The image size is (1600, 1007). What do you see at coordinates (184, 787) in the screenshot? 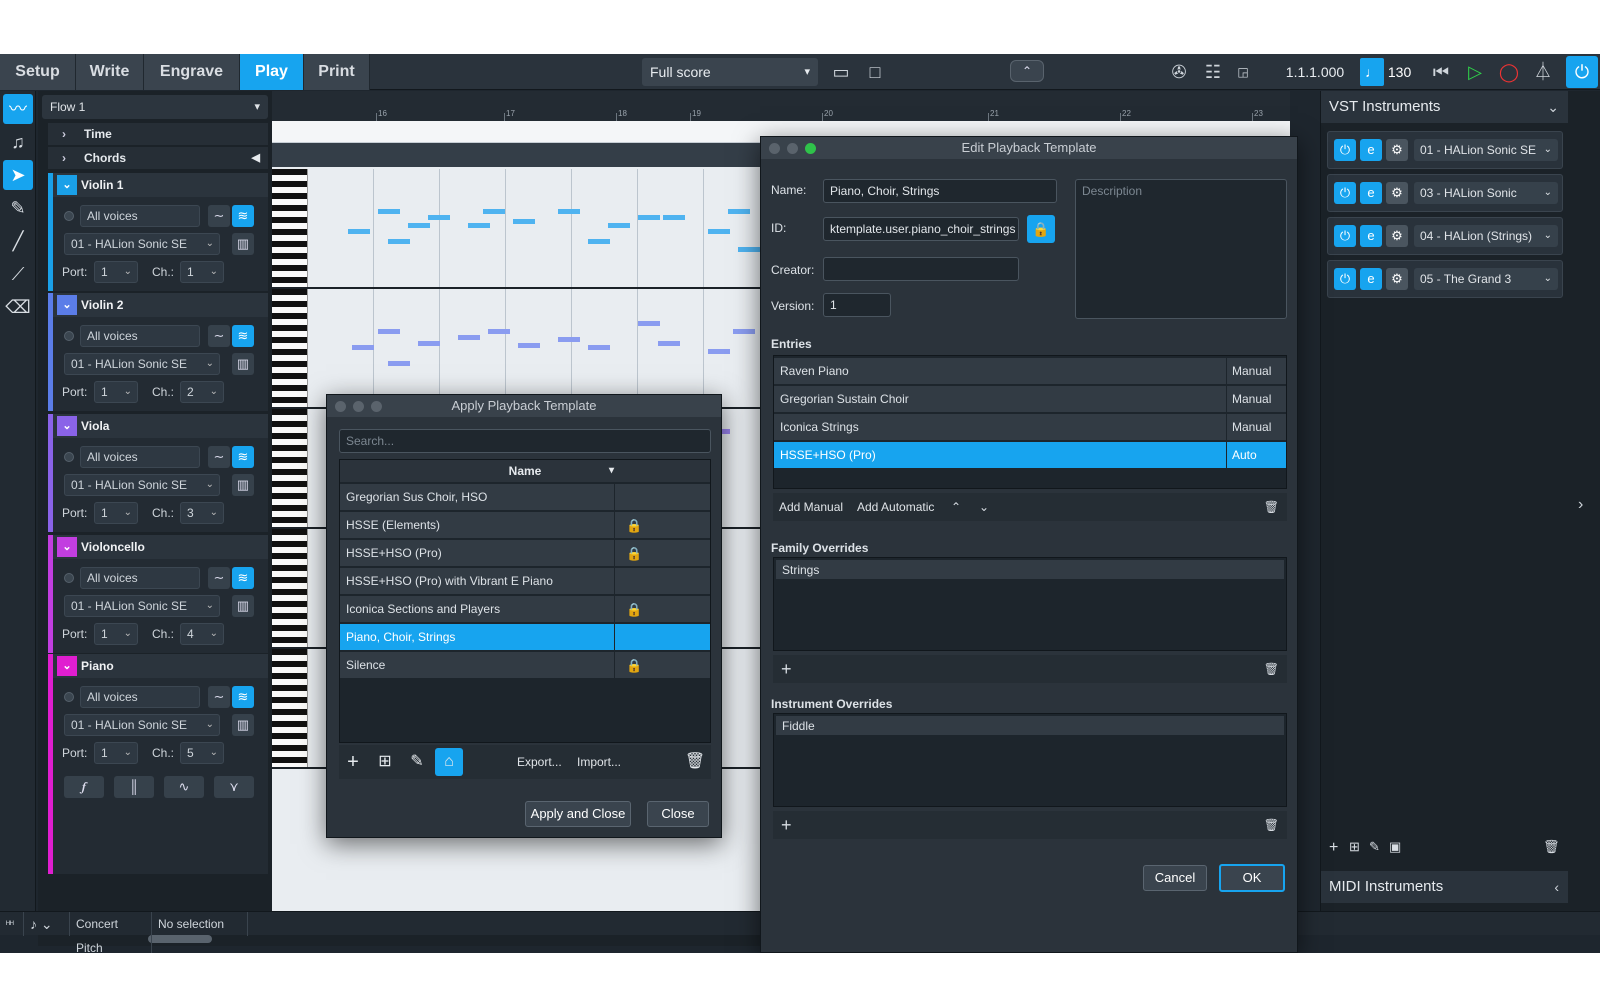
I see `pitch-bend-icon: ∿` at bounding box center [184, 787].